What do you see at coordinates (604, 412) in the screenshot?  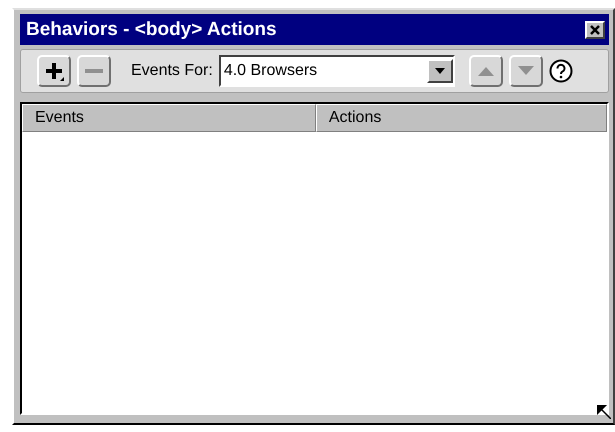 I see `resize-grip-icon` at bounding box center [604, 412].